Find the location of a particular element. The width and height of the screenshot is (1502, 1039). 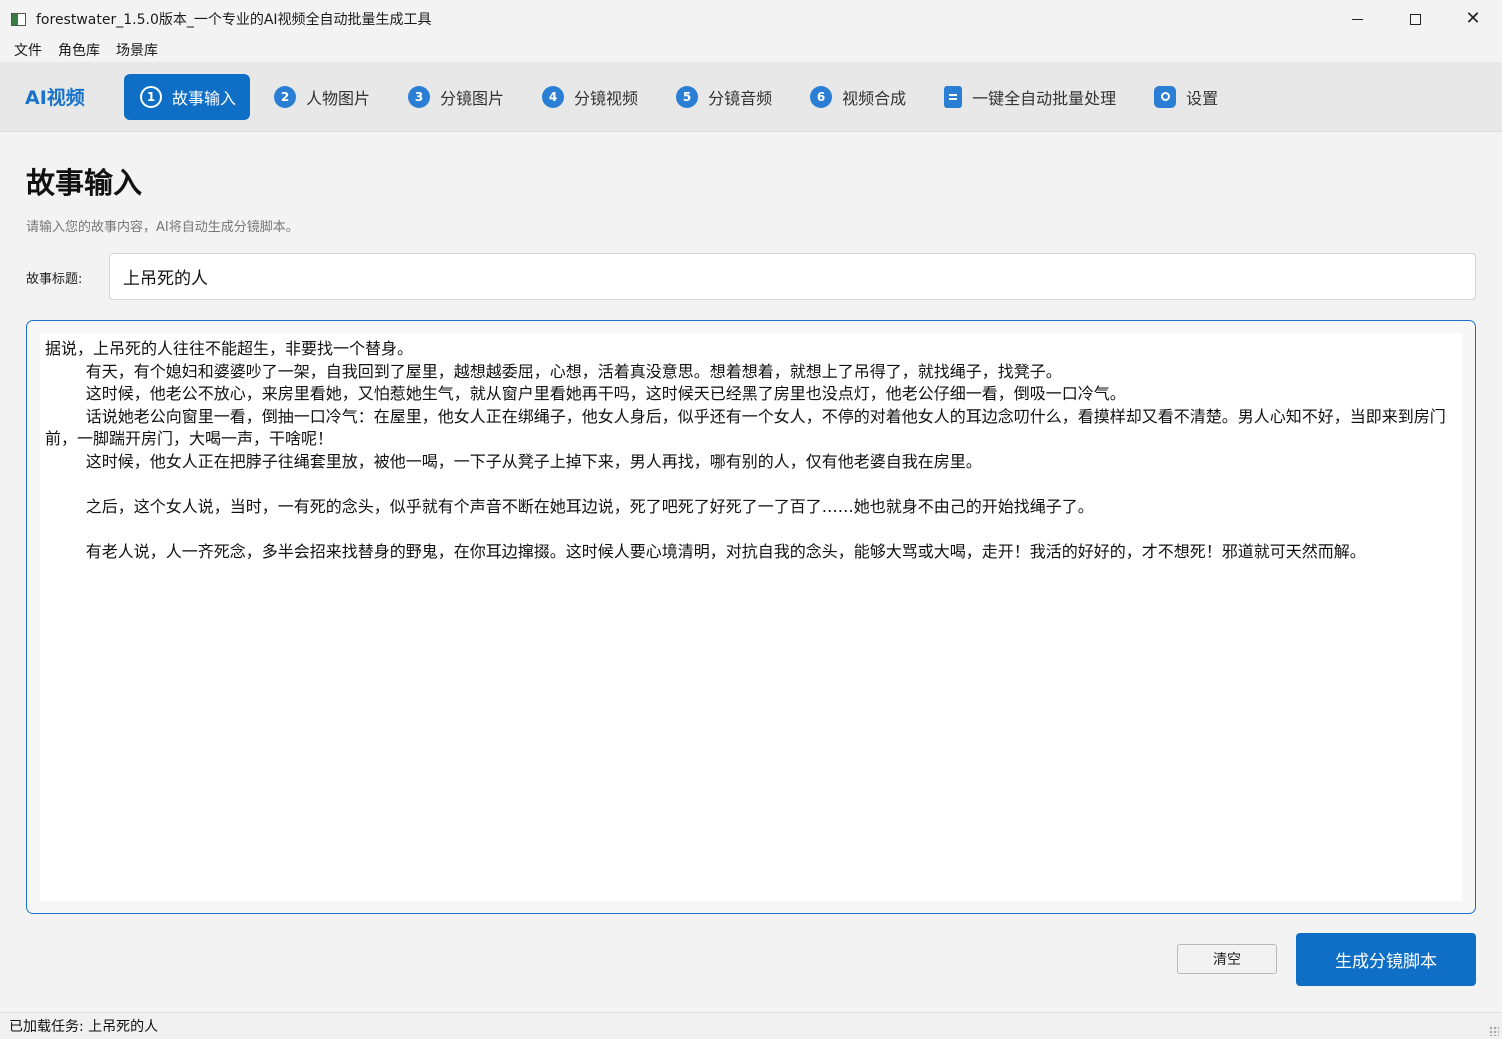

window-controls: ✕ is located at coordinates (1415, 19).